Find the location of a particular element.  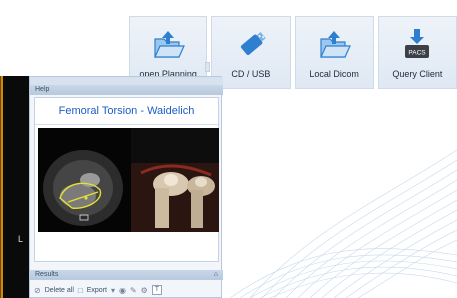

pencil-icon: ✎ is located at coordinates (133, 290).